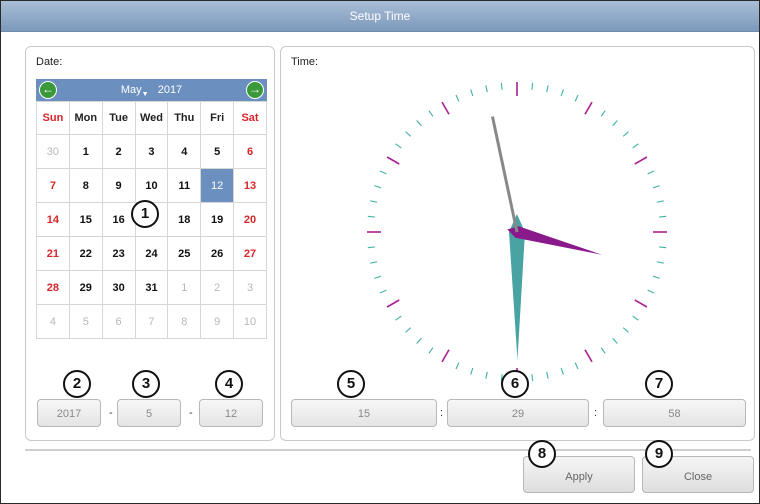 This screenshot has width=760, height=504. I want to click on calendar-day: 13, so click(250, 185).